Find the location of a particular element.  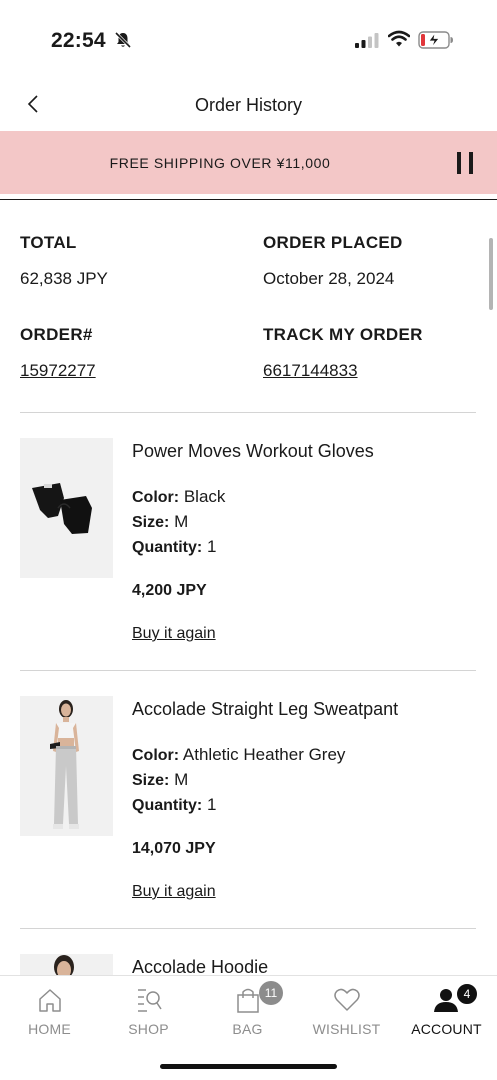

color-value: Black is located at coordinates (204, 496).